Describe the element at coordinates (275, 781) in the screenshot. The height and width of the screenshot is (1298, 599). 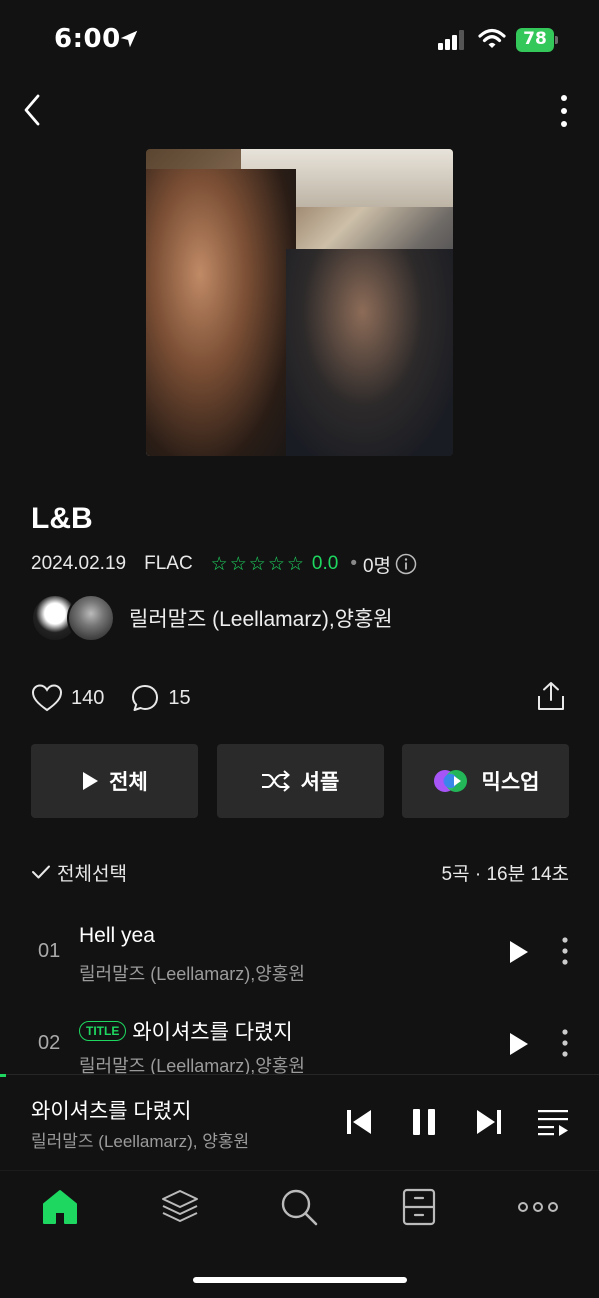
I see `shuffle-icon` at that location.